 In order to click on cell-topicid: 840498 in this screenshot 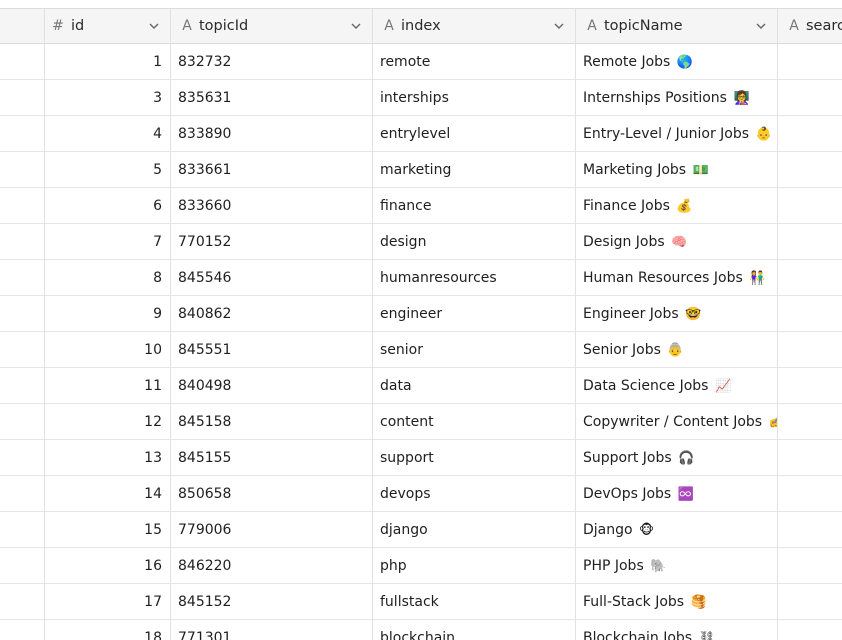, I will do `click(272, 386)`.